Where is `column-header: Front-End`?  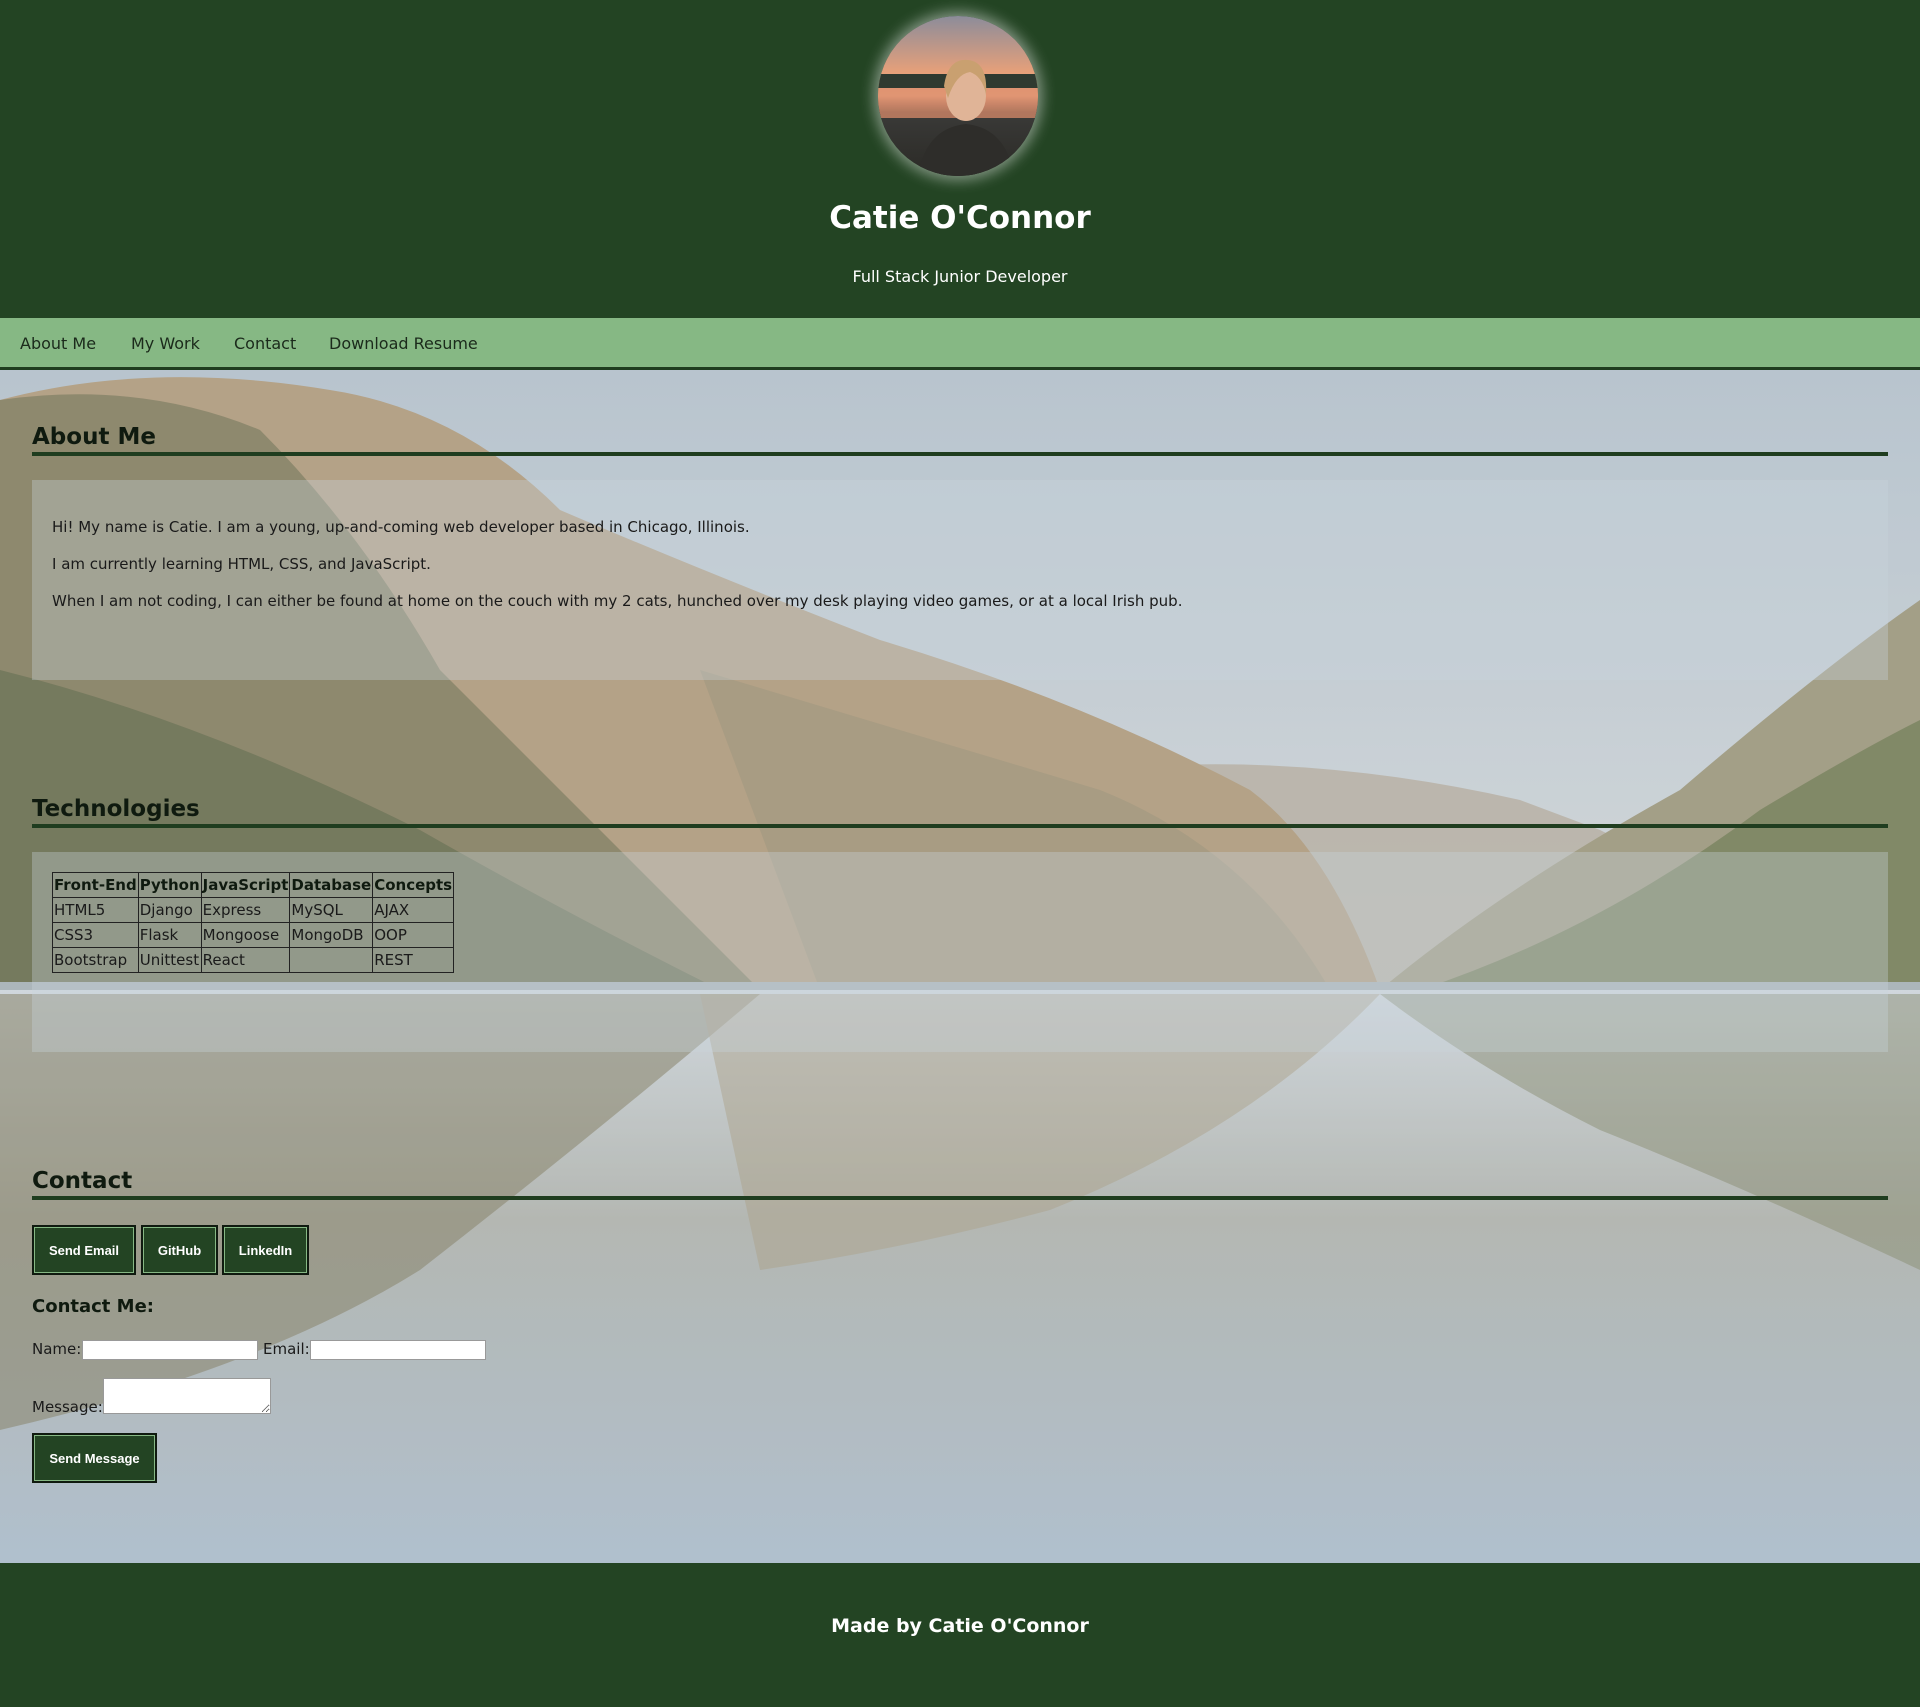 column-header: Front-End is located at coordinates (95, 885).